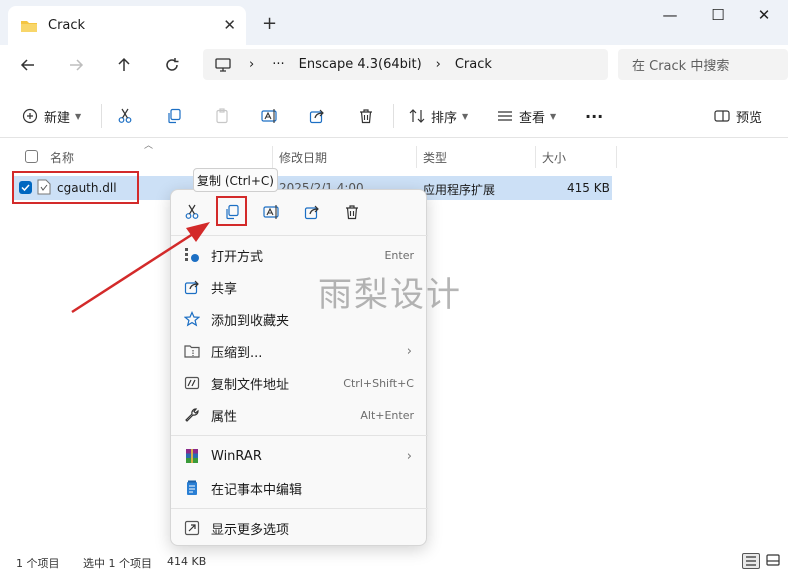 This screenshot has width=788, height=575. What do you see at coordinates (187, 561) in the screenshot?
I see `status-selected-size: 414 KB` at bounding box center [187, 561].